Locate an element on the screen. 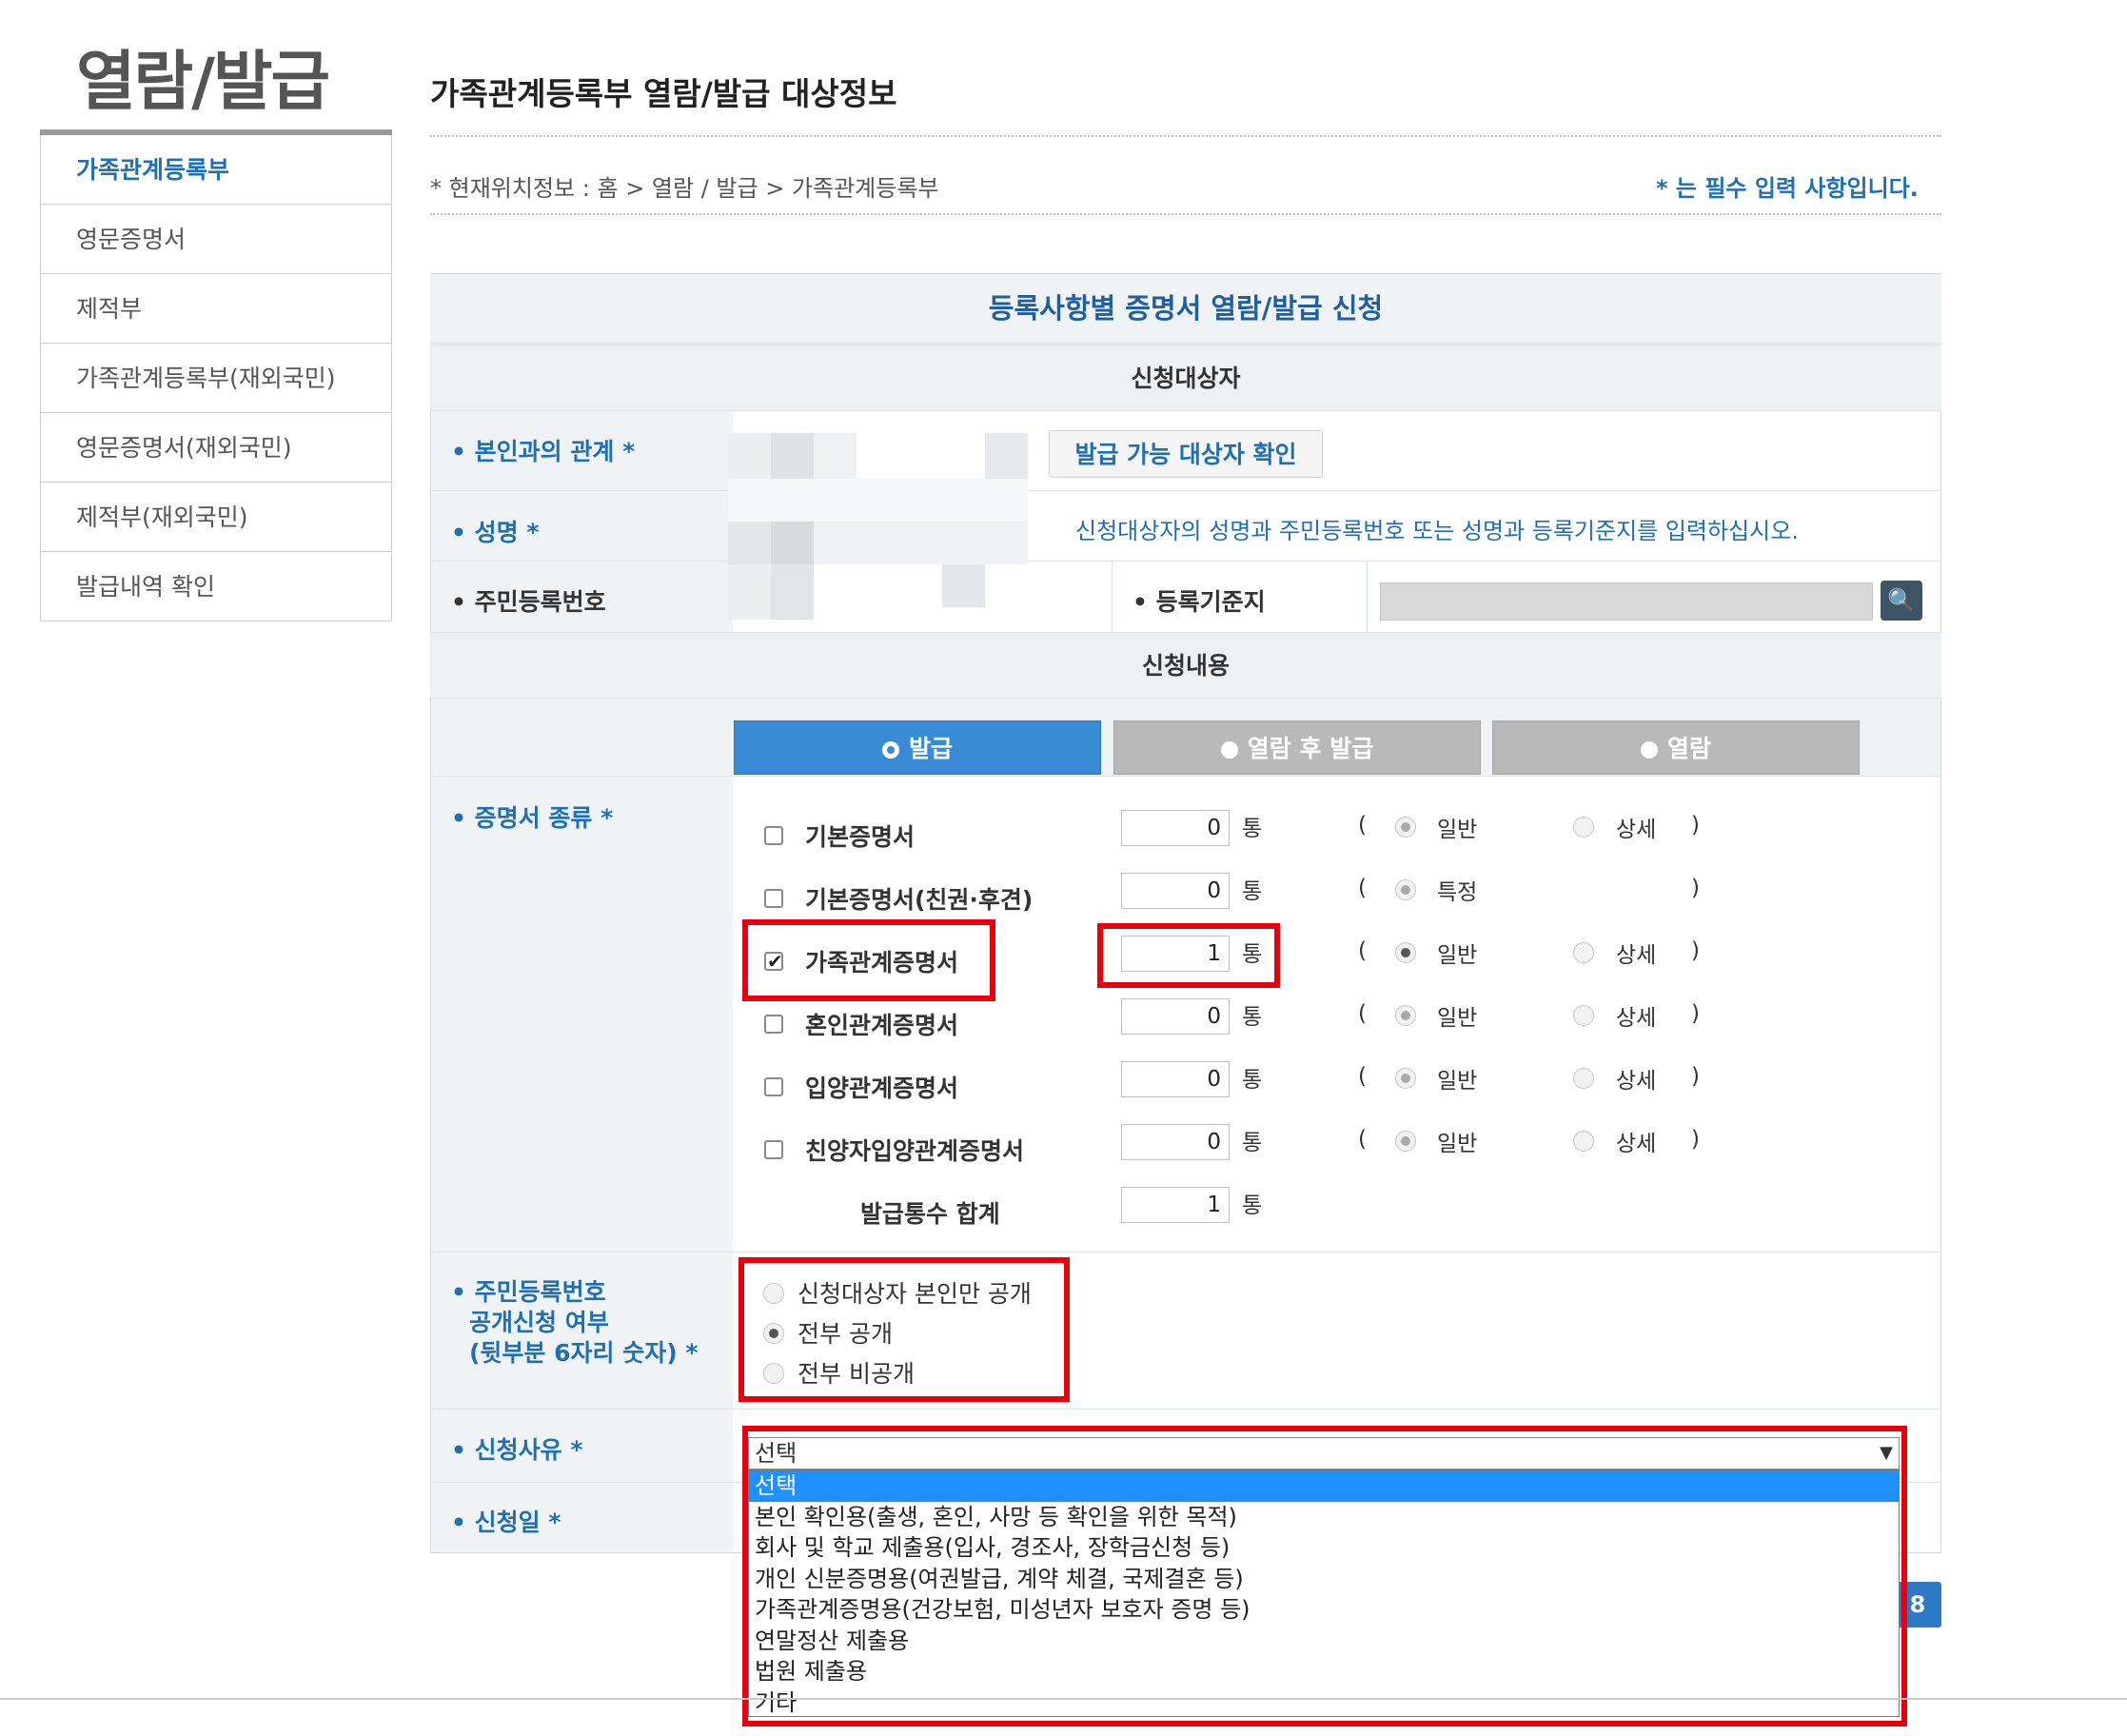 The height and width of the screenshot is (1736, 2127). sidebar-item-issue-history: 발급내역 확인 is located at coordinates (216, 586).